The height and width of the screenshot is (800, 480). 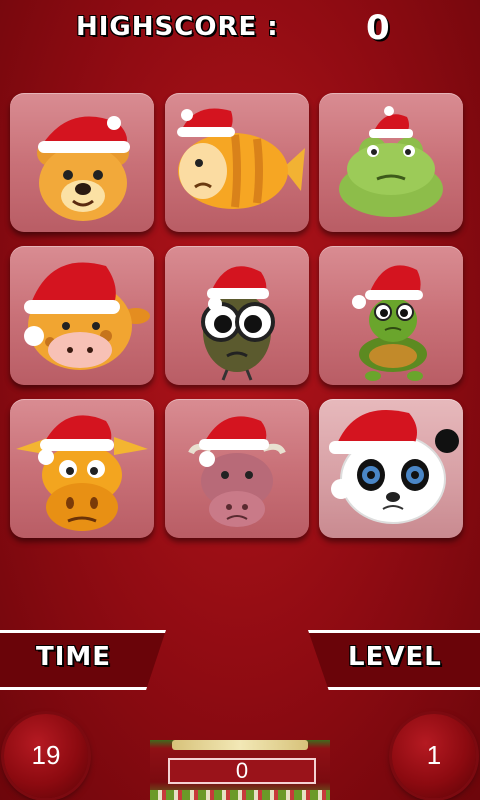 I want to click on ad-score-box: 0, so click(x=242, y=771).